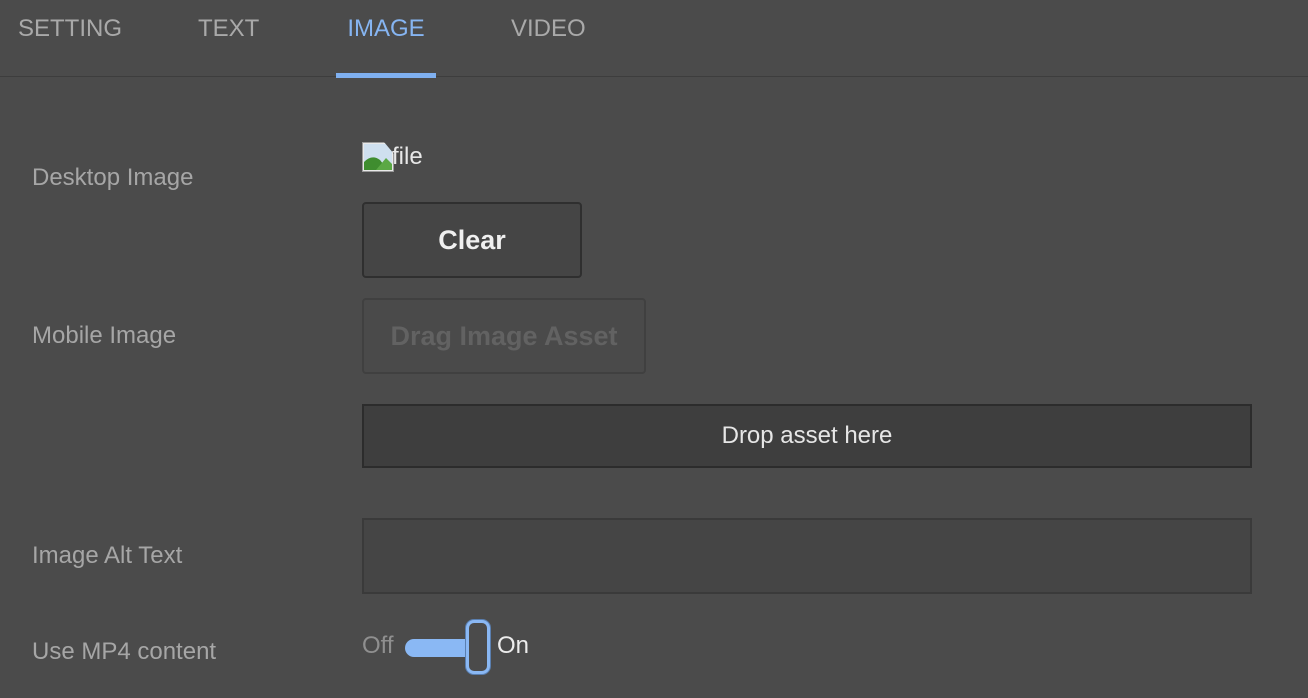  What do you see at coordinates (70, 38) in the screenshot?
I see `tab-setting: SETTING` at bounding box center [70, 38].